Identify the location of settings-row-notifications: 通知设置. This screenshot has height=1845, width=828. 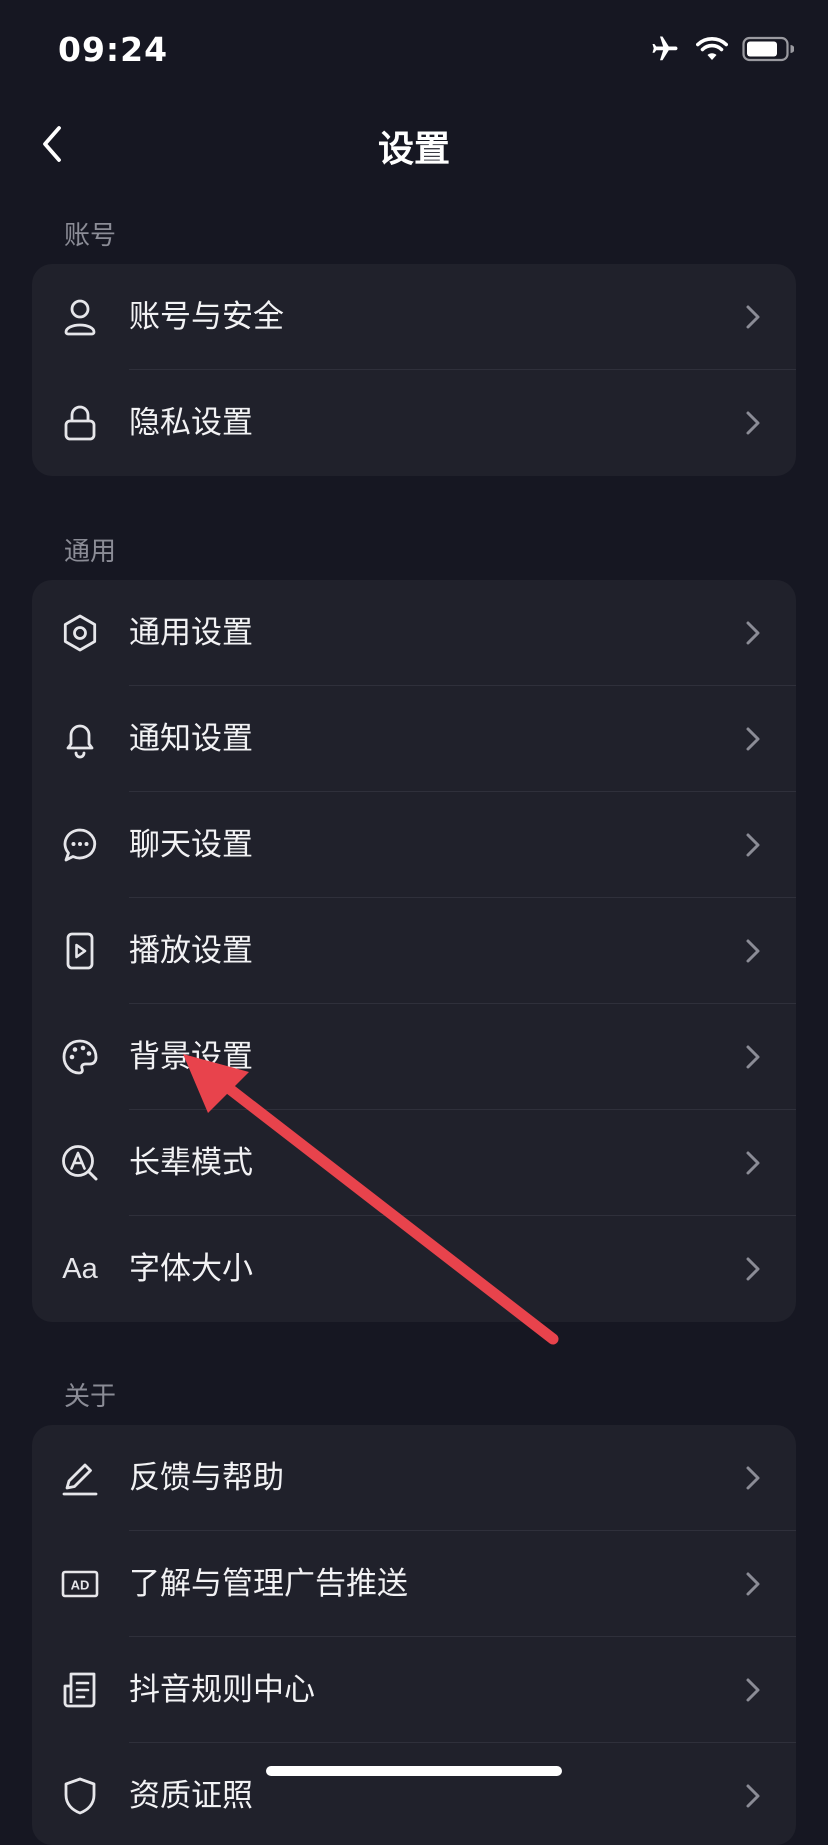
(414, 739).